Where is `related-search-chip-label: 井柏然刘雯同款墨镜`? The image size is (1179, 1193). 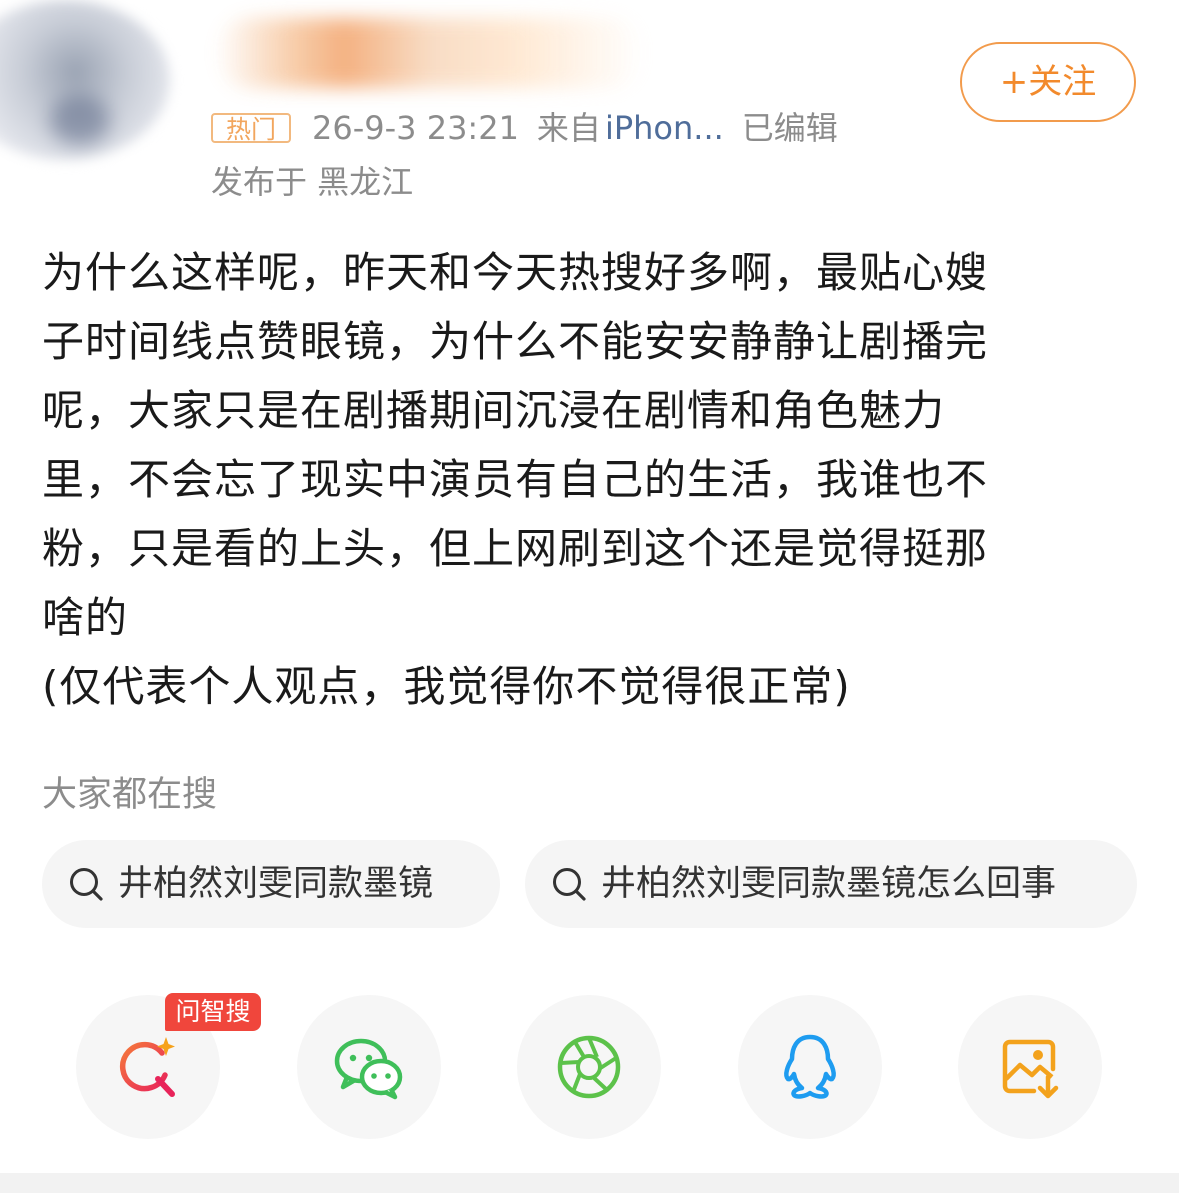
related-search-chip-label: 井柏然刘雯同款墨镜 is located at coordinates (276, 884).